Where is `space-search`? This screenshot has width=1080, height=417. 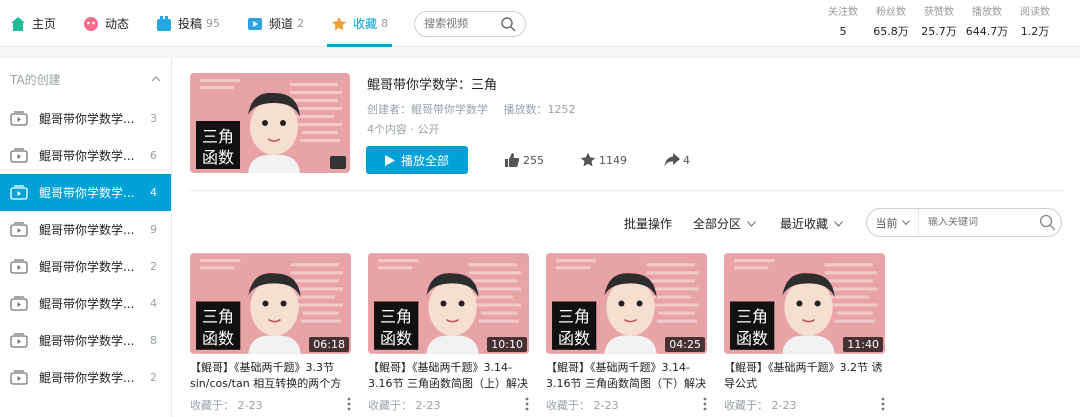
space-search is located at coordinates (470, 23).